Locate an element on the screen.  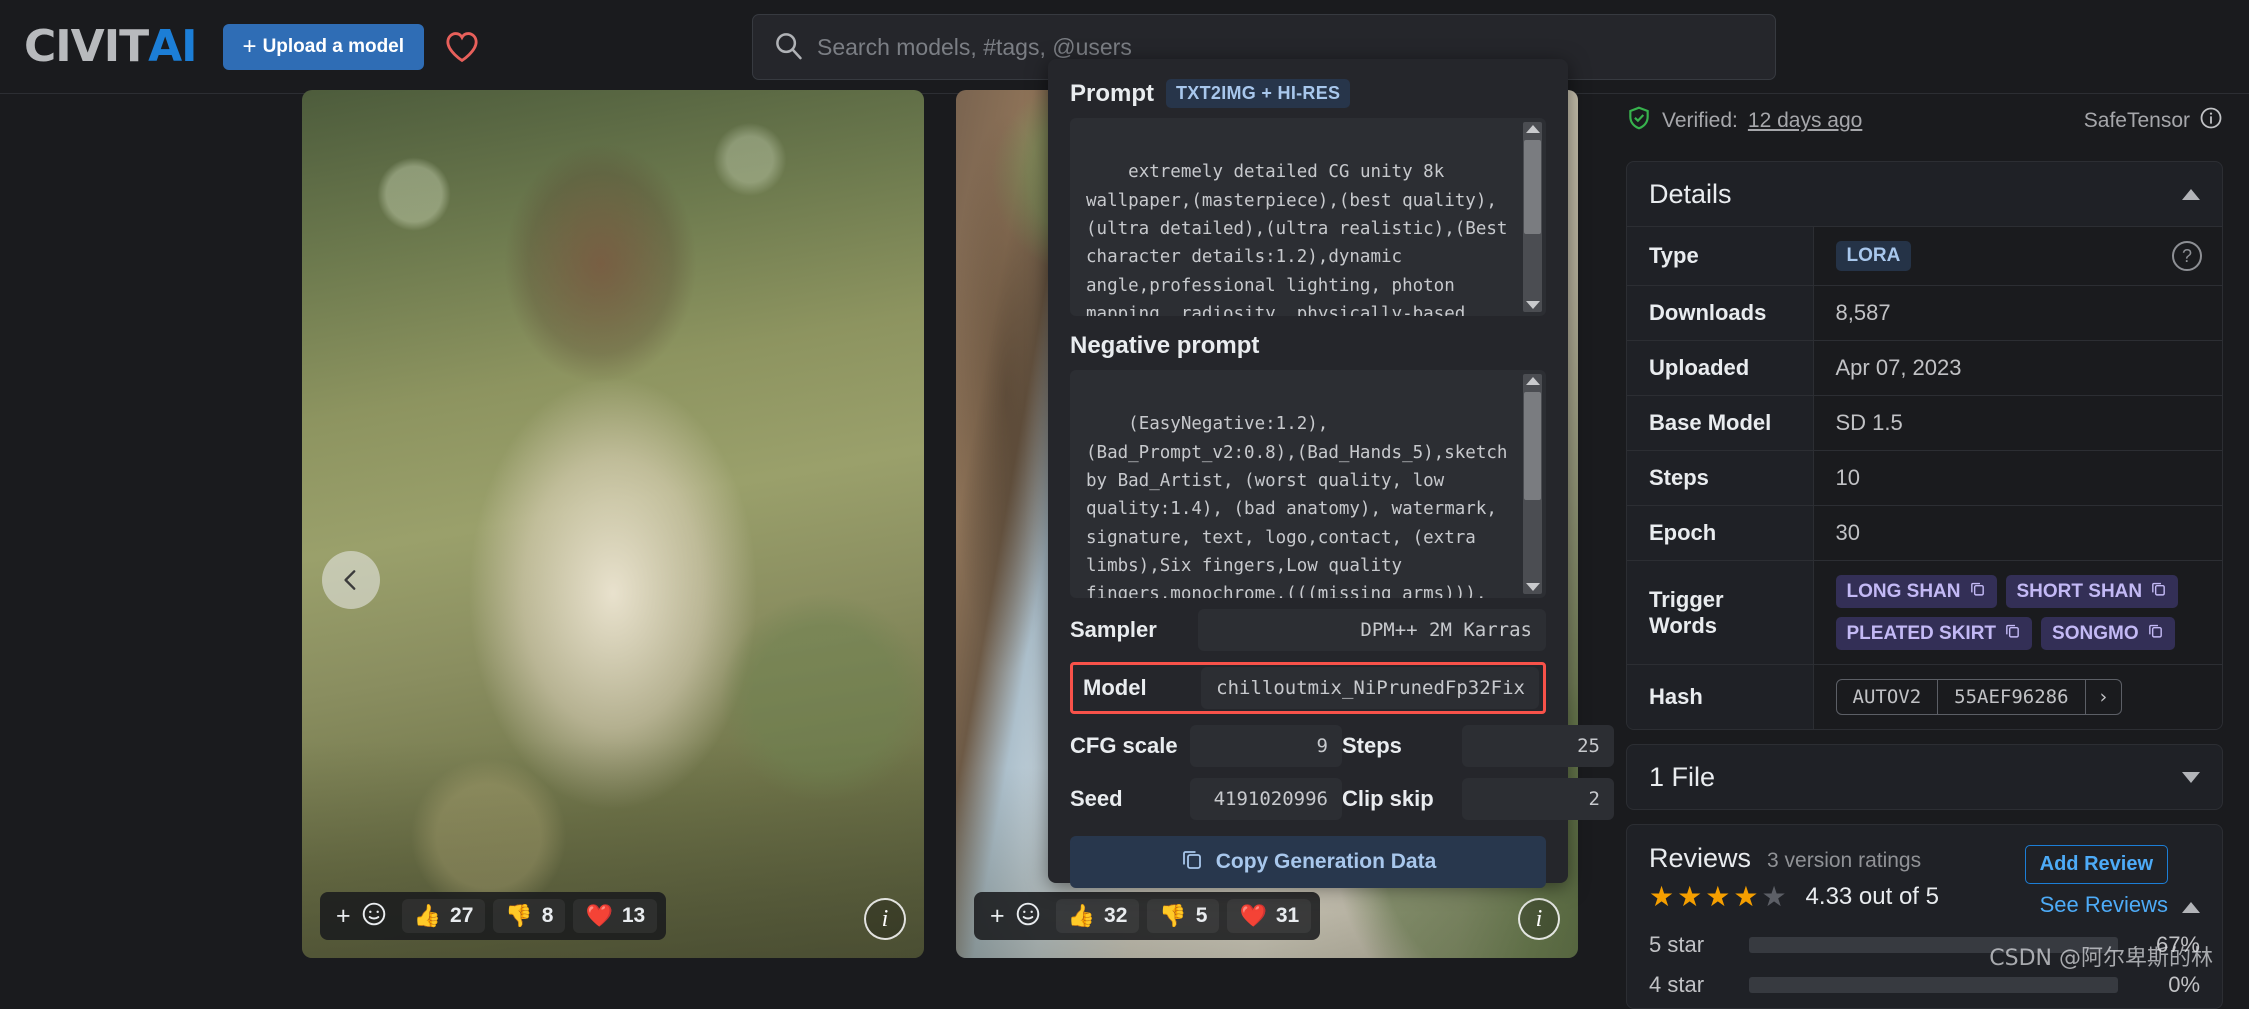
files-card: 1 File is located at coordinates (1924, 777).